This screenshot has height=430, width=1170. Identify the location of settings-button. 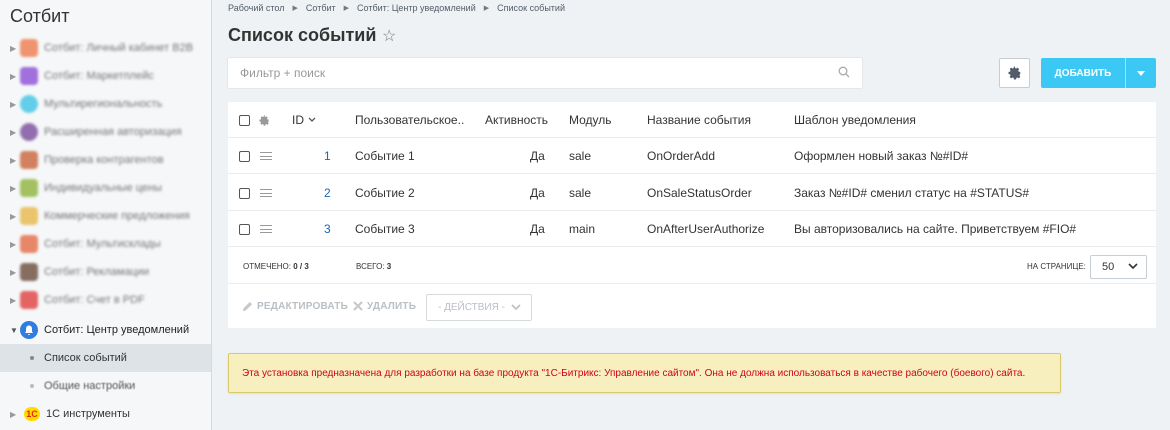
(1014, 73).